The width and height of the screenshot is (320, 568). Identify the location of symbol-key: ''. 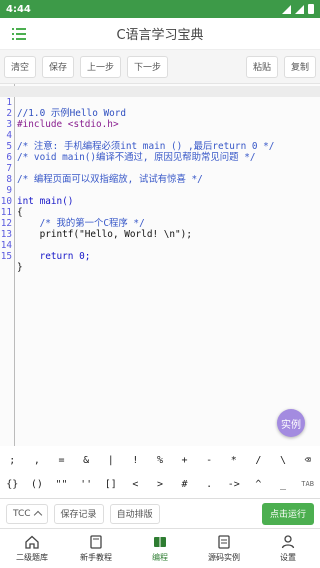
(86, 484).